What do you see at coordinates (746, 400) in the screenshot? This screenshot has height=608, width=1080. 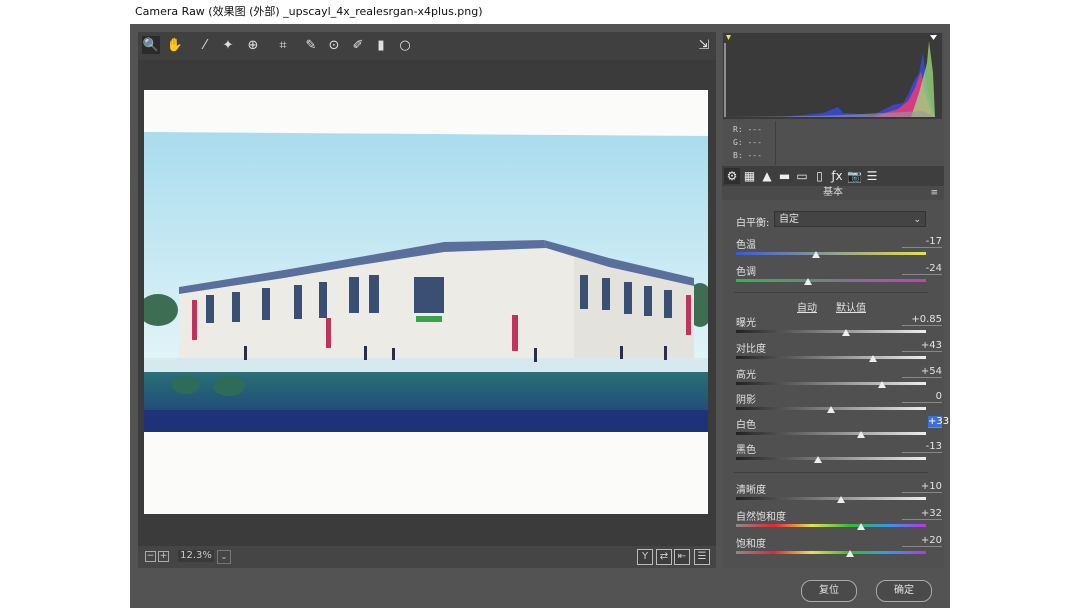 I see `slider-label: 阴影` at bounding box center [746, 400].